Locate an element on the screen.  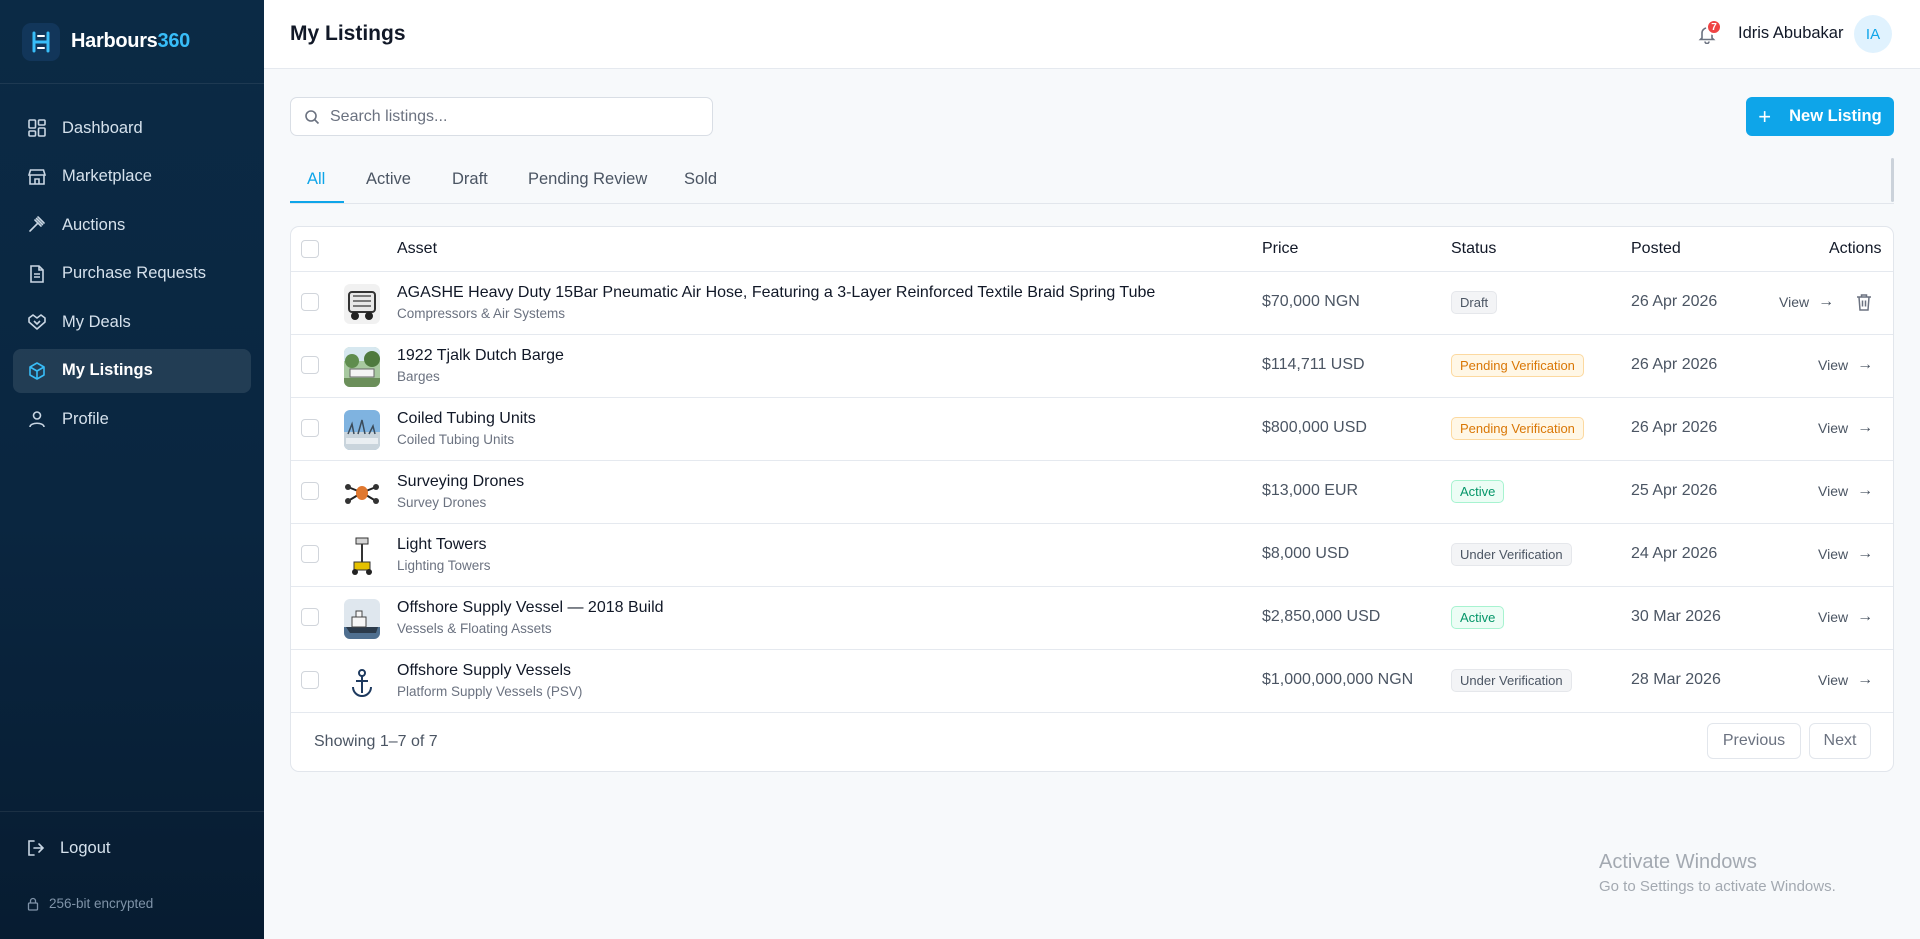
listing-title: Coiled Tubing Units is located at coordinates (466, 419).